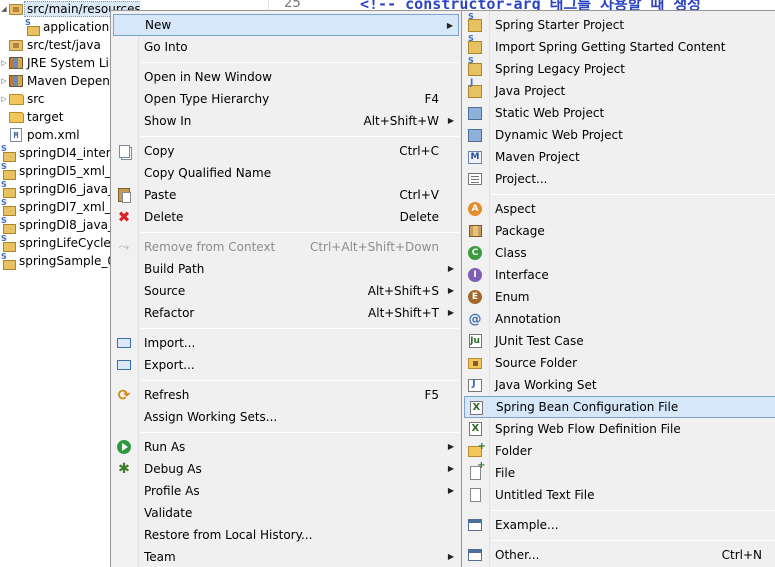 Image resolution: width=775 pixels, height=567 pixels. What do you see at coordinates (475, 385) in the screenshot?
I see `working-set-icon` at bounding box center [475, 385].